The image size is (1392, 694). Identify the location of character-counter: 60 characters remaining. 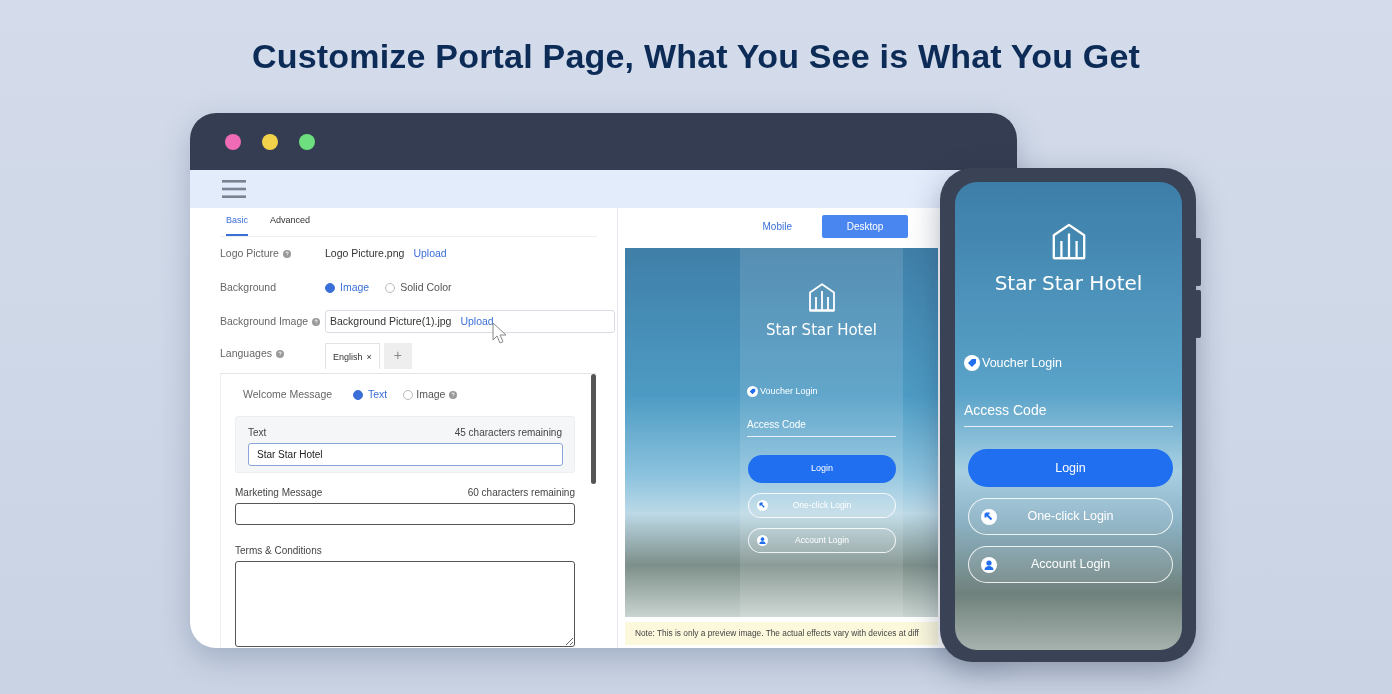
(521, 492).